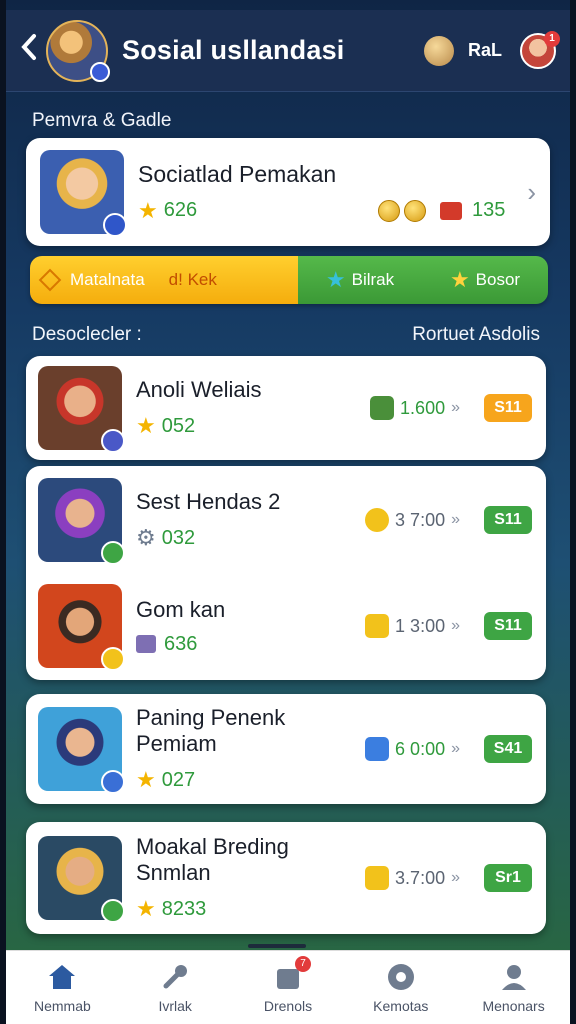  What do you see at coordinates (3, 512) in the screenshot?
I see `screen-frame-left` at bounding box center [3, 512].